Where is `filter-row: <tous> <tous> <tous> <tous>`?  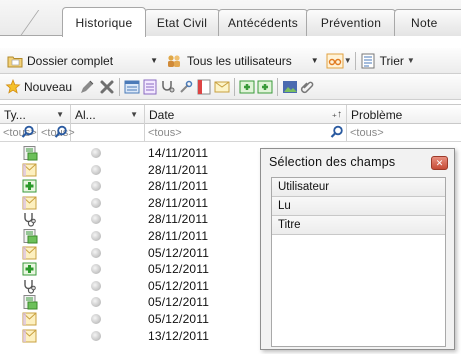 filter-row: <tous> <tous> <tous> <tous> is located at coordinates (230, 133).